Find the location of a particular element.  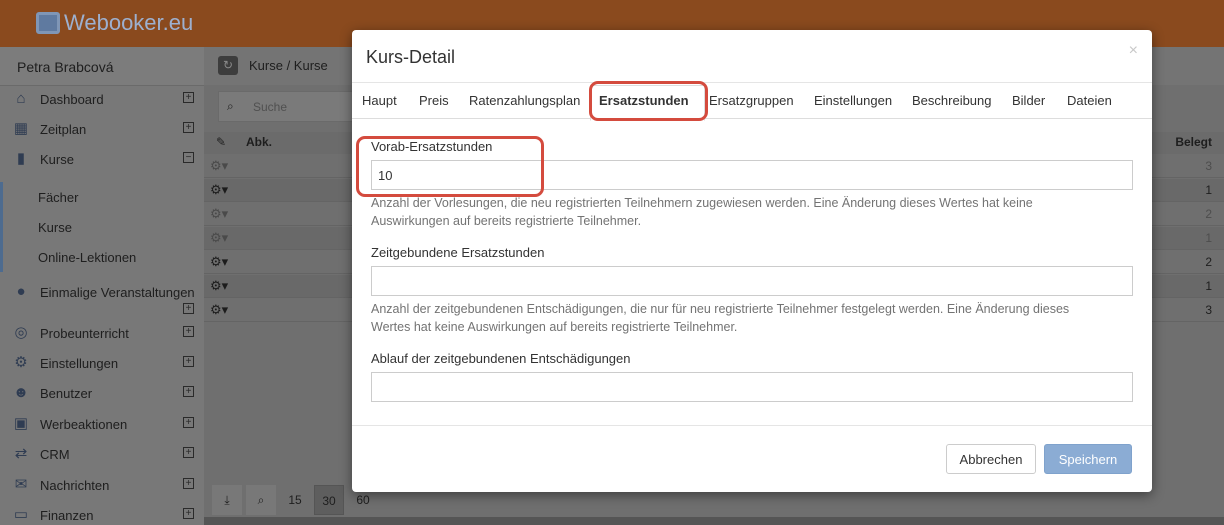

envelope-icon: ✉ is located at coordinates (21, 484).